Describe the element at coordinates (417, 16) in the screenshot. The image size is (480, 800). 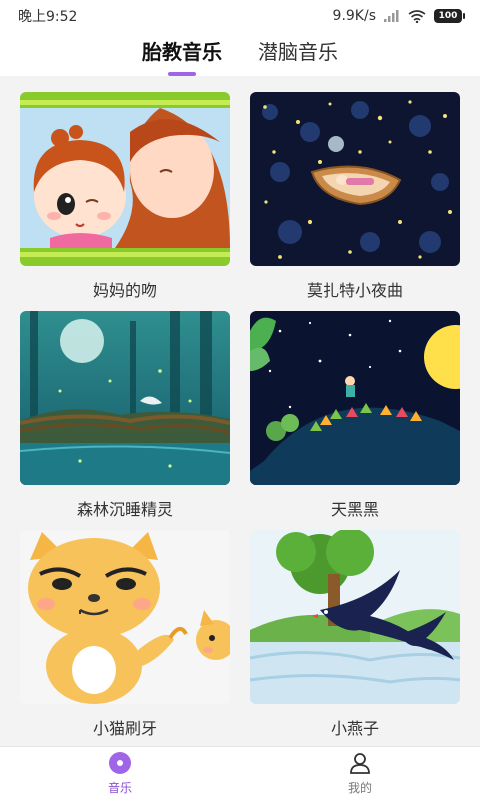
I see `wifi-icon` at that location.